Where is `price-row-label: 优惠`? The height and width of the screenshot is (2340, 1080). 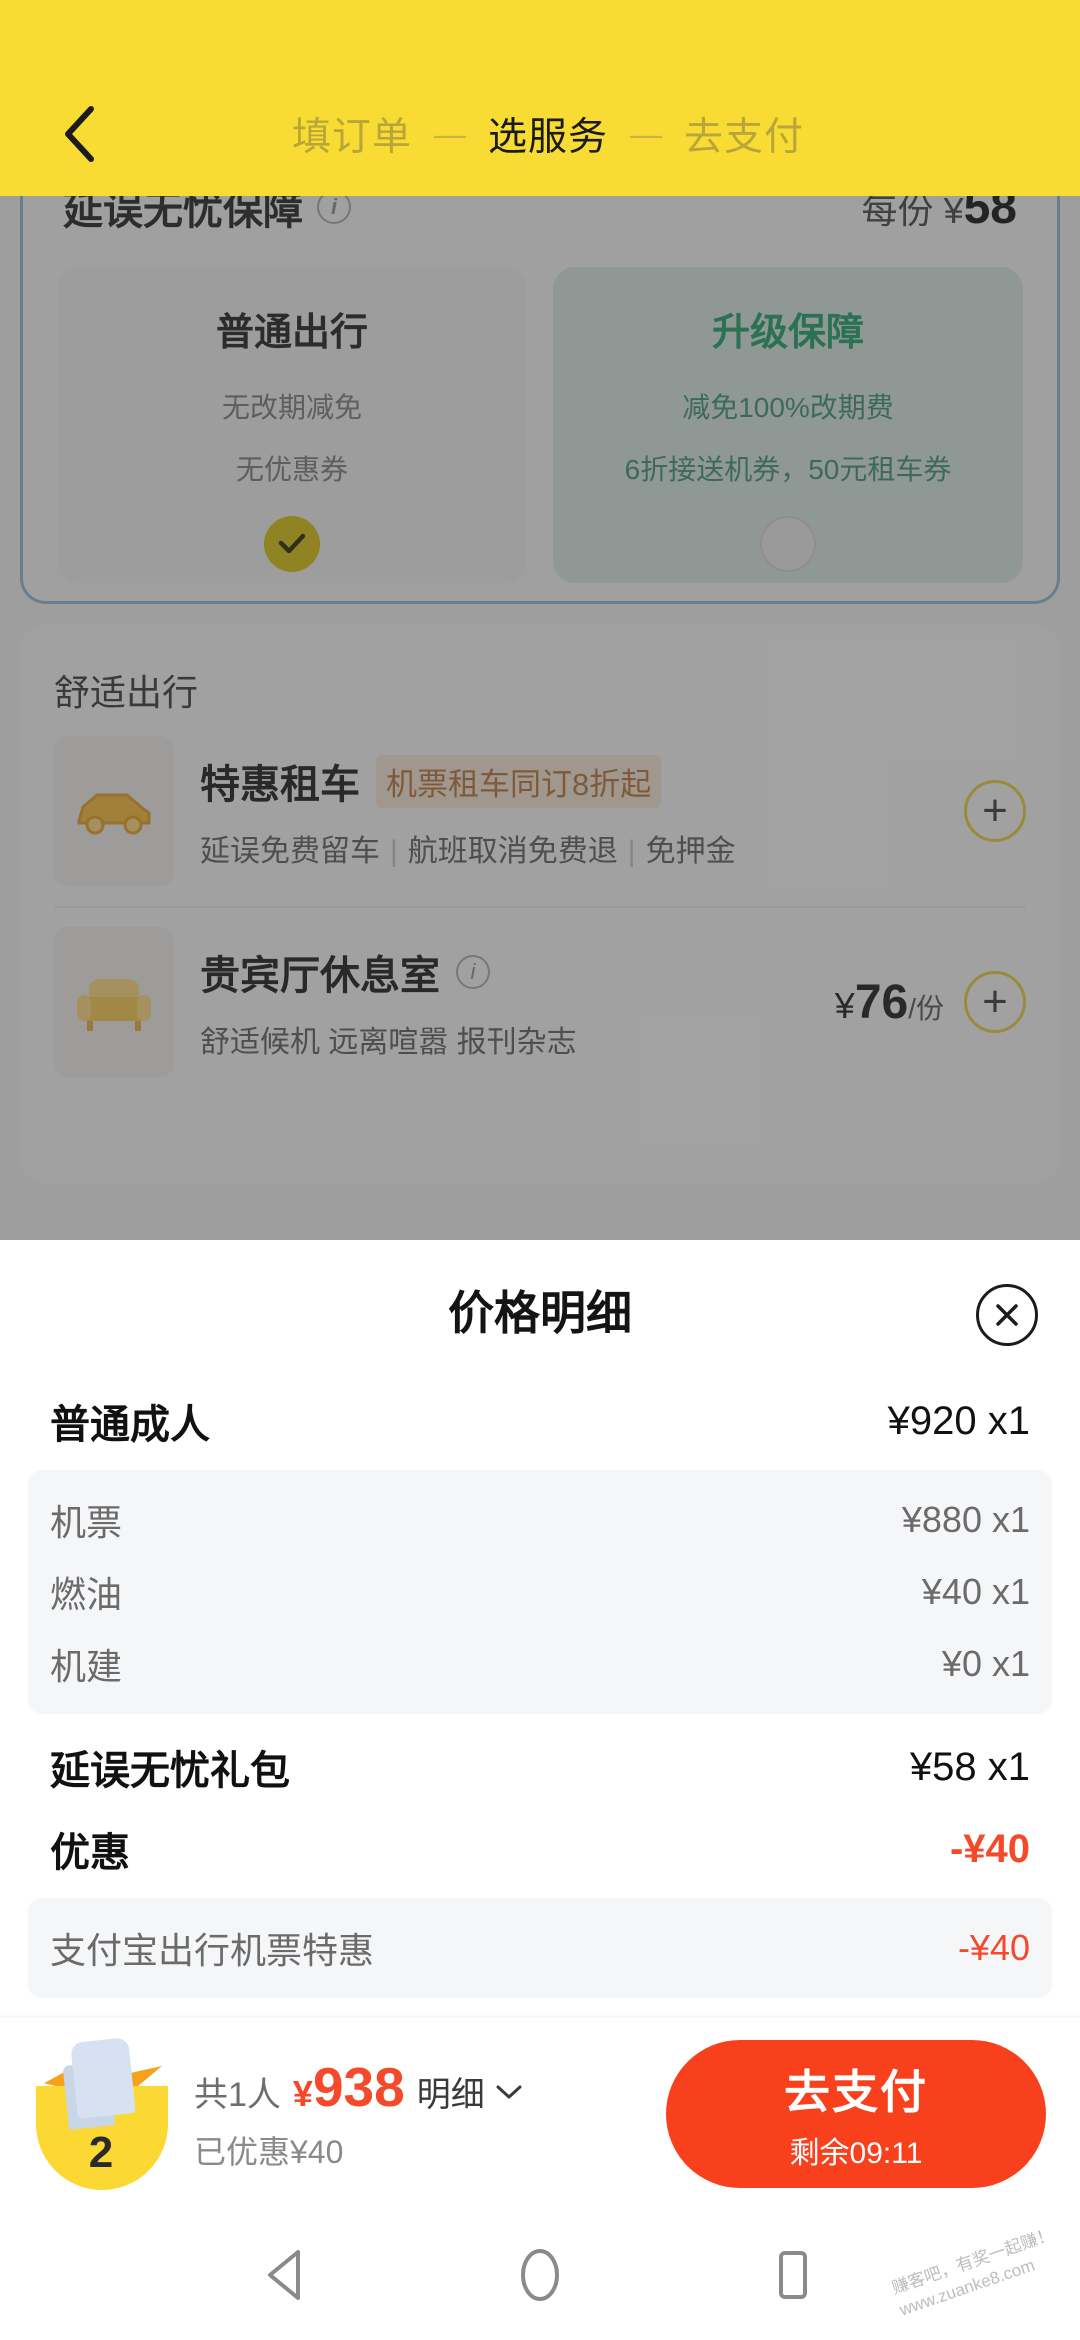
price-row-label: 优惠 is located at coordinates (90, 1853).